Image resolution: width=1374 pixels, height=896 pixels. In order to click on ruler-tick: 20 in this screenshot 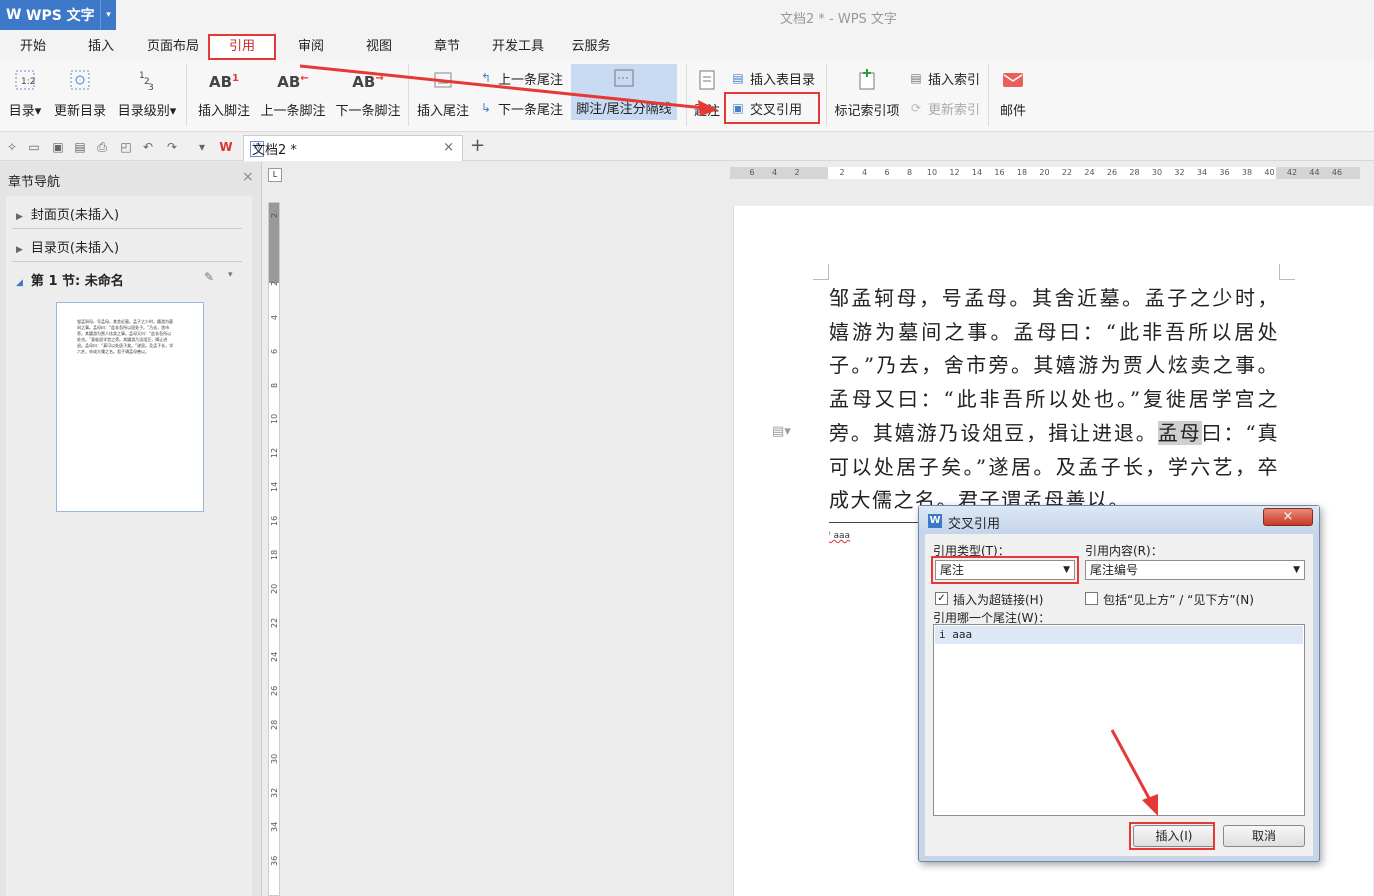, I will do `click(1044, 172)`.